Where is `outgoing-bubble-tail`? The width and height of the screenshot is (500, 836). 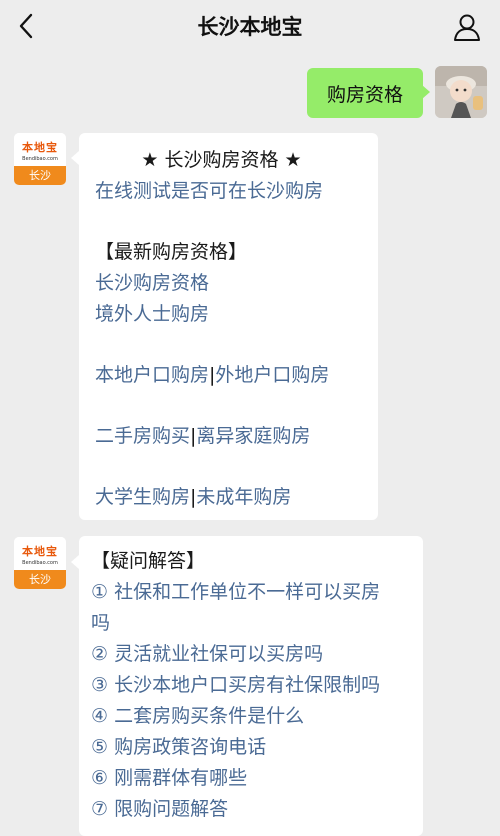 outgoing-bubble-tail is located at coordinates (426, 92).